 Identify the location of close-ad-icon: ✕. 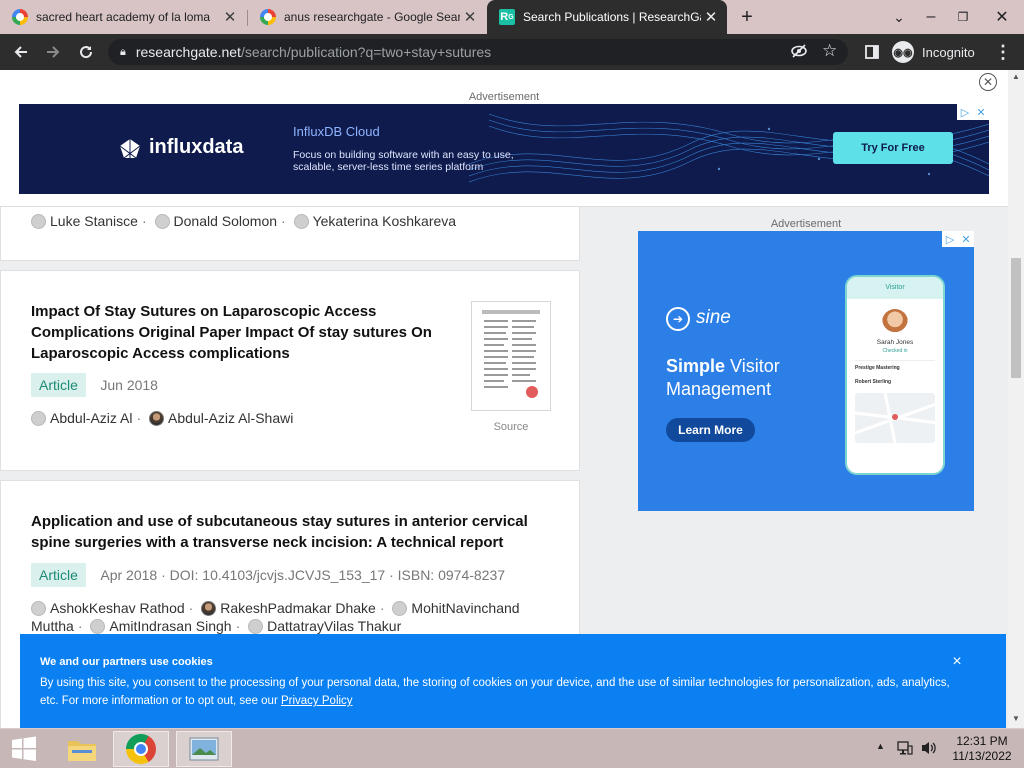
(988, 82).